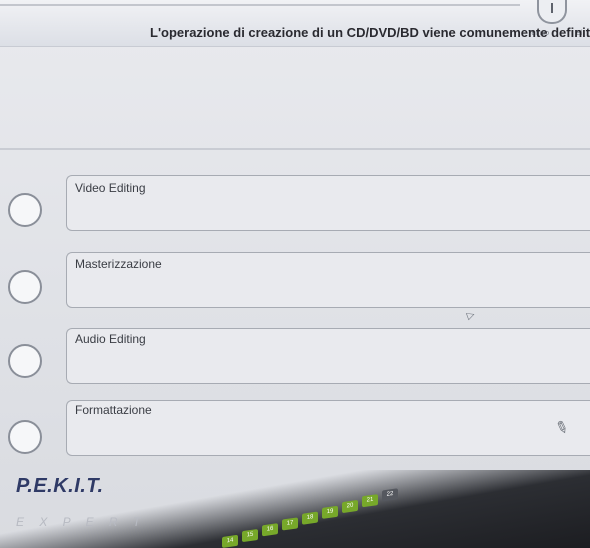 This screenshot has width=590, height=548. I want to click on pekit-logo-sub: E X P E R T, so click(81, 522).